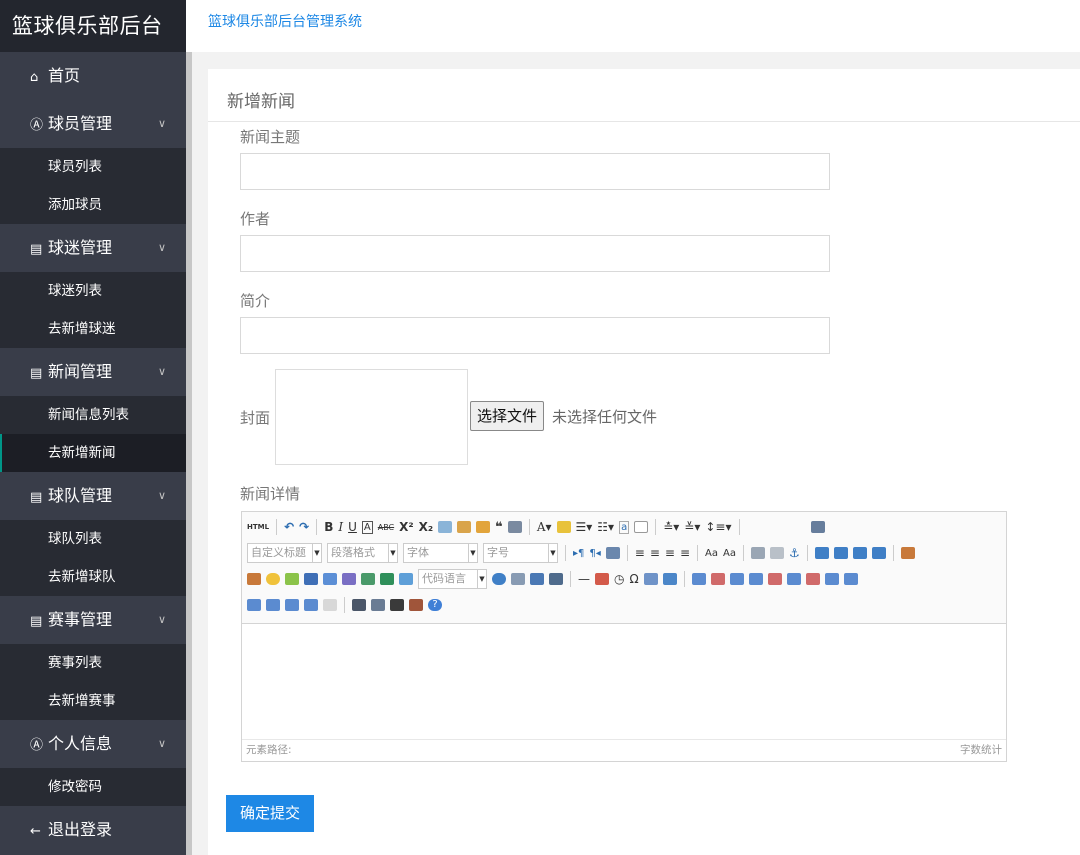  I want to click on template-icon, so click(537, 579).